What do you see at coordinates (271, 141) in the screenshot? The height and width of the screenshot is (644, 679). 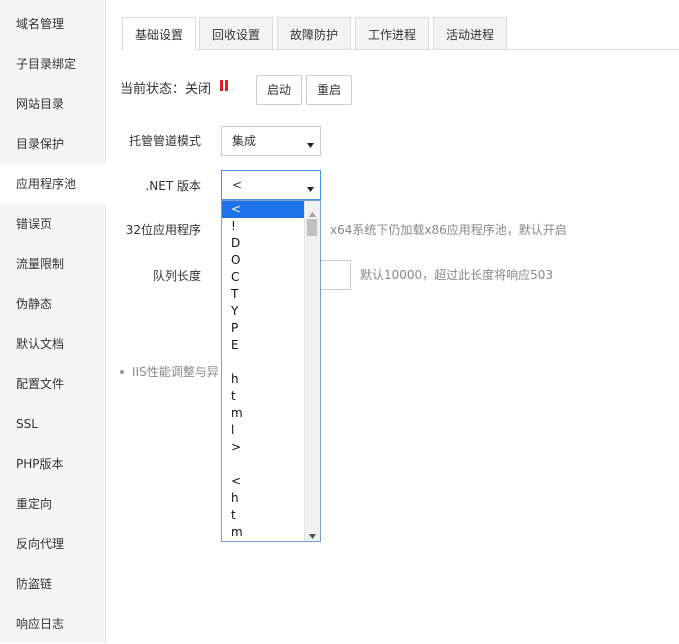 I see `pipeline-mode-select: 集成` at bounding box center [271, 141].